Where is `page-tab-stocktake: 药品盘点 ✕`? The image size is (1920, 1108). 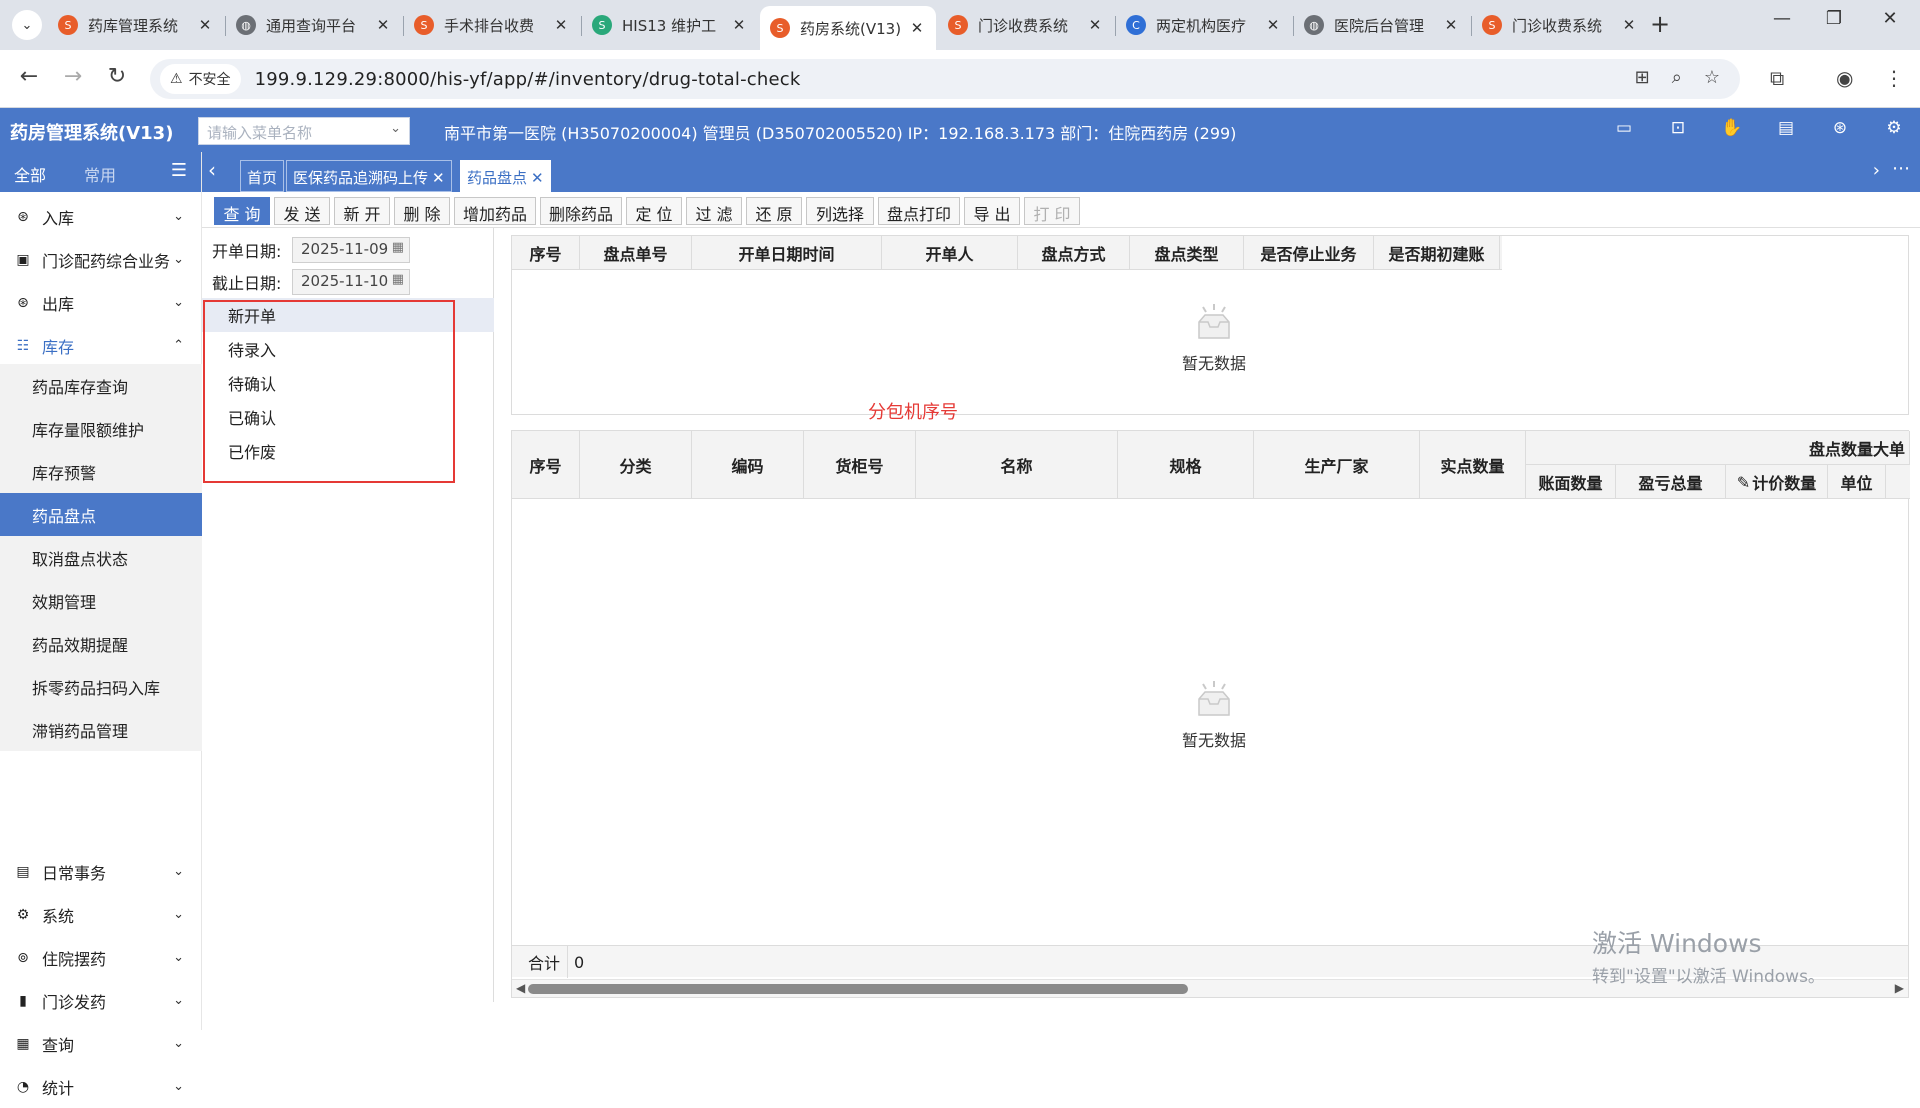
page-tab-stocktake: 药品盘点 ✕ is located at coordinates (505, 176).